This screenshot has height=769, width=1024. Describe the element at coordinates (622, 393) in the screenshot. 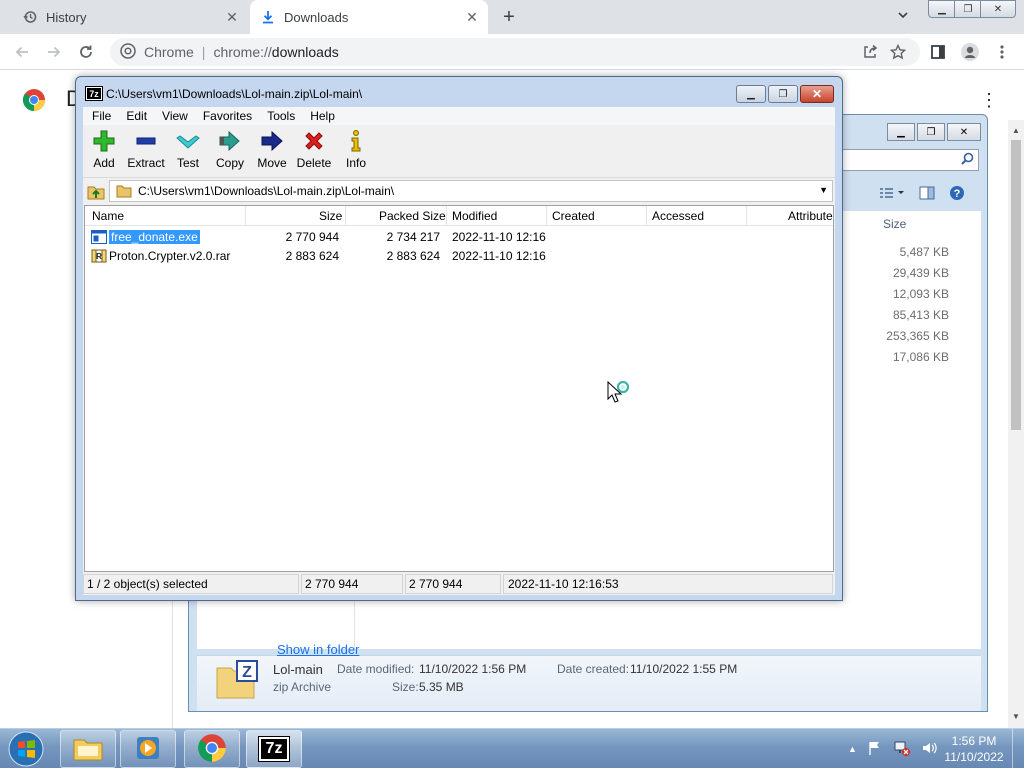

I see `busy-cursor-icon` at that location.